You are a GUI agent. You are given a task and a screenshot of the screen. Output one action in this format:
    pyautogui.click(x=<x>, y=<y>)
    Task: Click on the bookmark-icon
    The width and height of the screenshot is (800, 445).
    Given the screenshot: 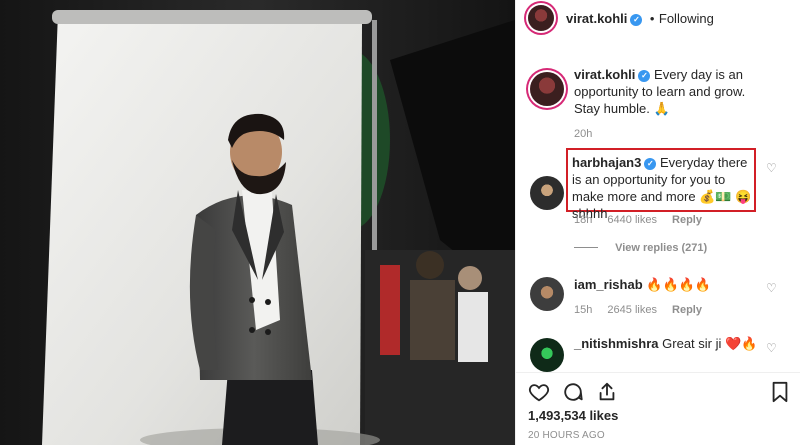 What is the action you would take?
    pyautogui.click(x=780, y=394)
    